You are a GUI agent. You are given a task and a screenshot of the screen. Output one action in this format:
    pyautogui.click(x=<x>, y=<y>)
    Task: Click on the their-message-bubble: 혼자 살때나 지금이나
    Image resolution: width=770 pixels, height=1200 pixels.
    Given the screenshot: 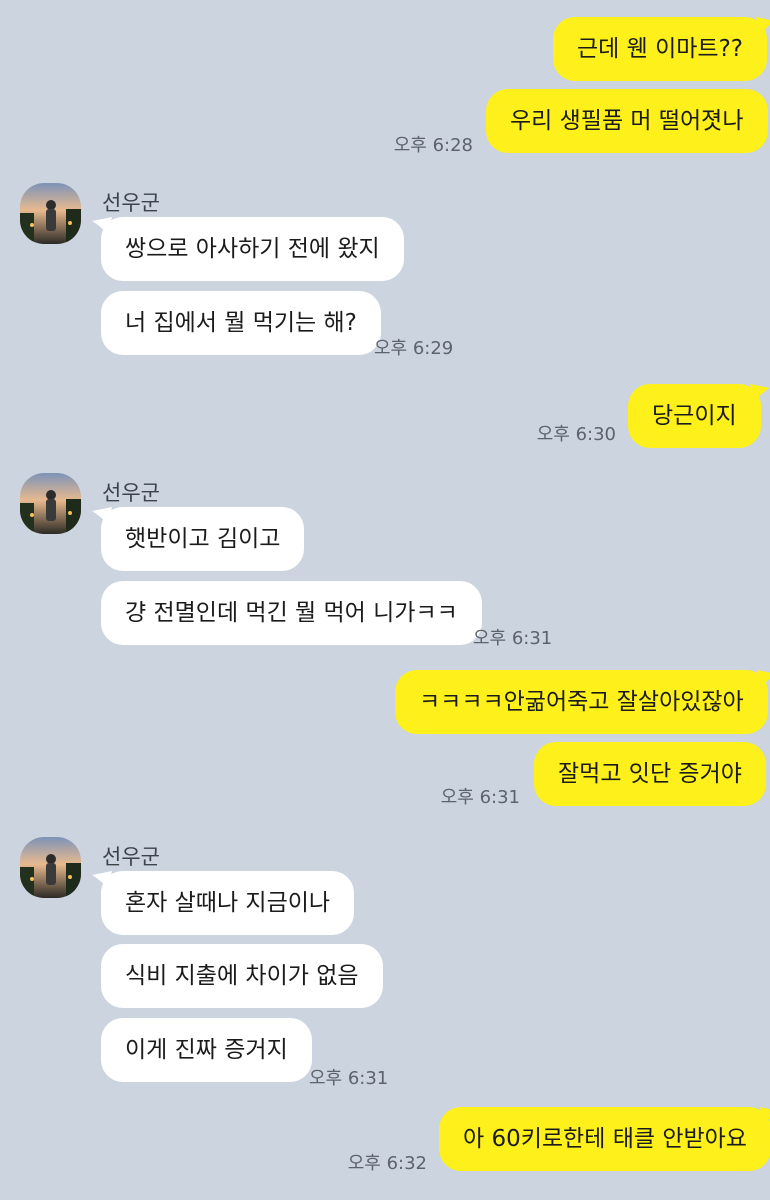 What is the action you would take?
    pyautogui.click(x=223, y=903)
    